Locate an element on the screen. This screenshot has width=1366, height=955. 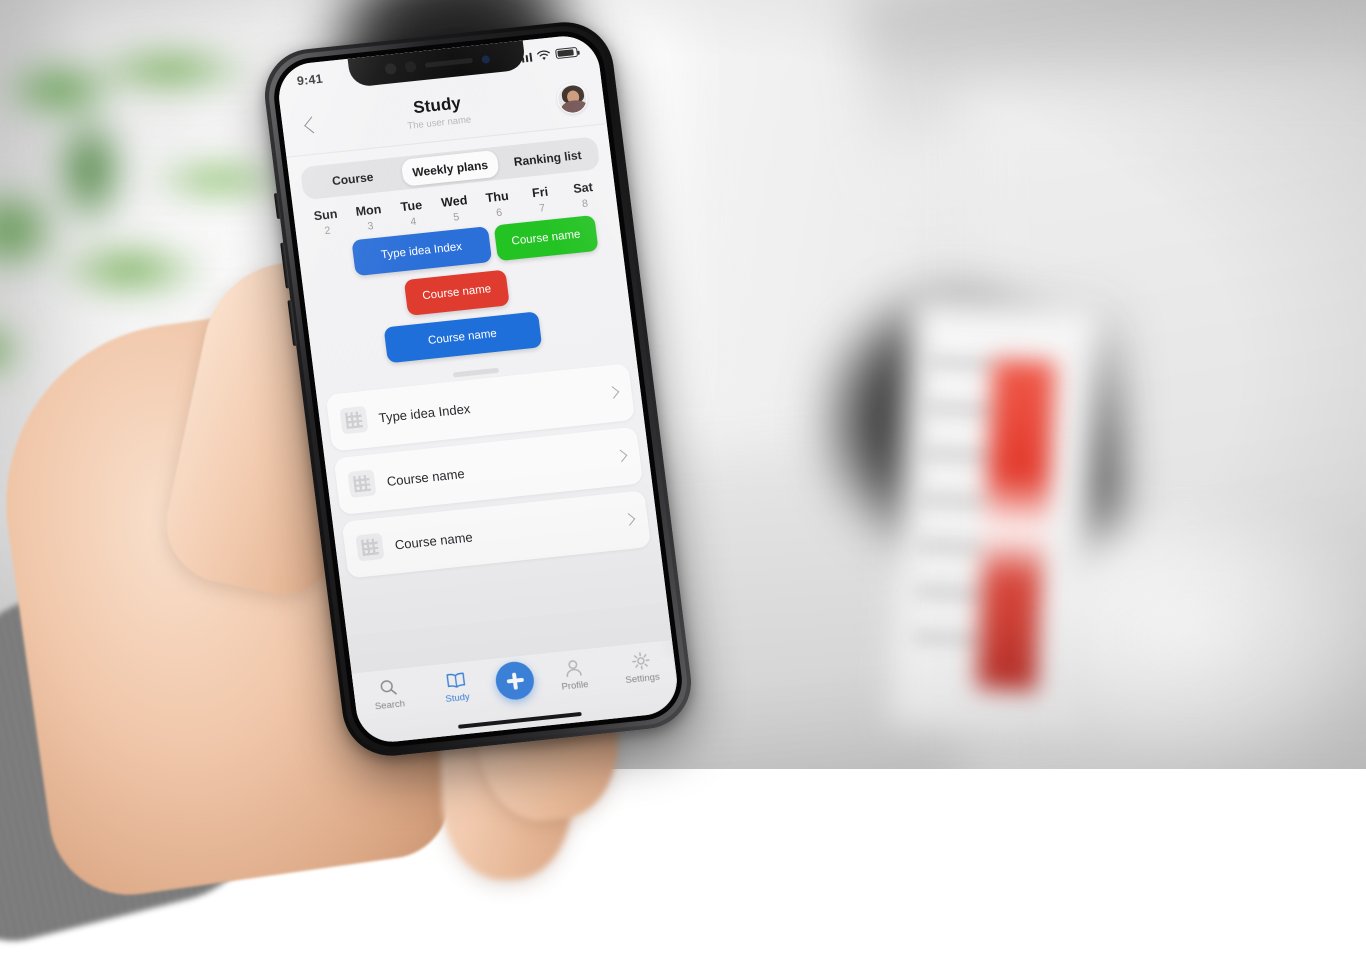
day-column-thu: Thu6 is located at coordinates (498, 204).